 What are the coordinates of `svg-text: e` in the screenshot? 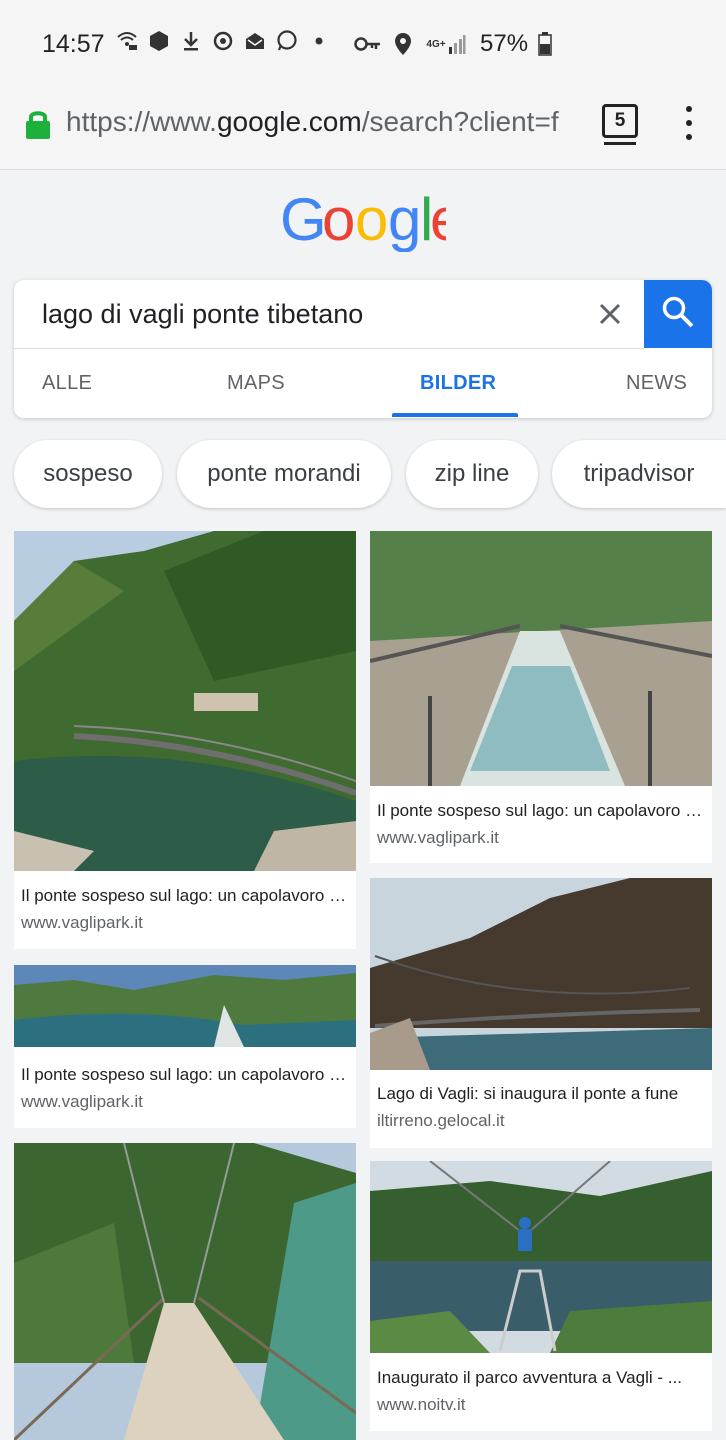 It's located at (438, 221).